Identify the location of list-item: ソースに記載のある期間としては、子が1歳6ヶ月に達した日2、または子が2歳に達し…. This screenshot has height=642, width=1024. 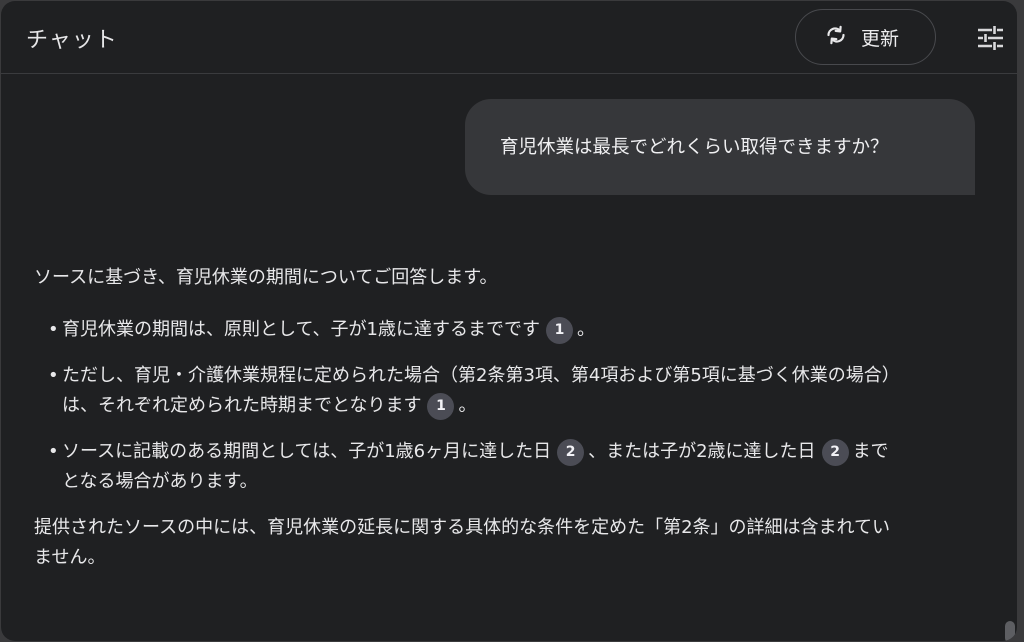
(464, 467).